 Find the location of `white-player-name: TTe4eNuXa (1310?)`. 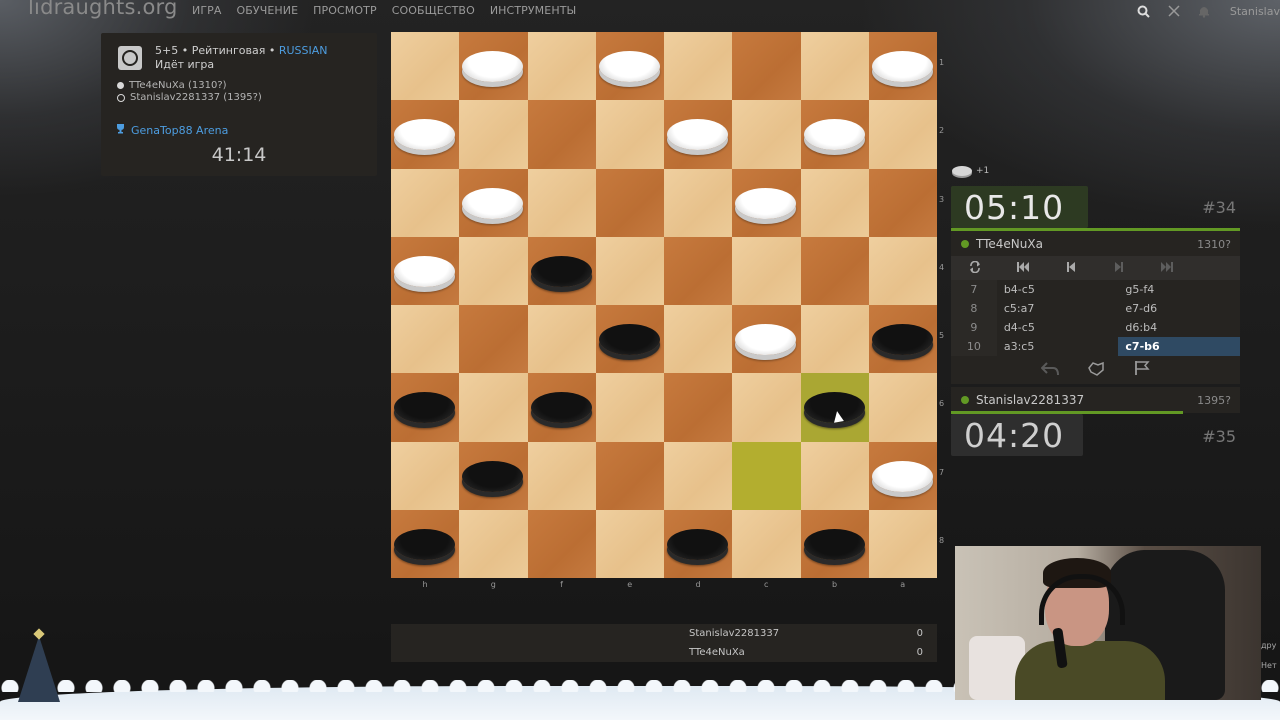

white-player-name: TTe4eNuXa (1310?) is located at coordinates (178, 85).